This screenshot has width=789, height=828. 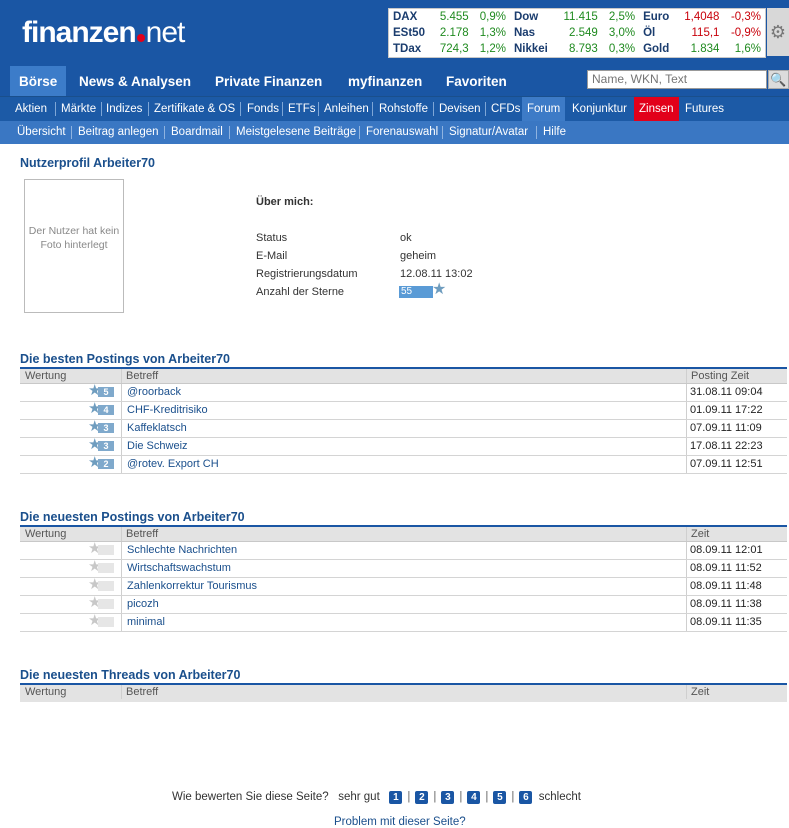 I want to click on gear-icon: ⚙, so click(x=778, y=32).